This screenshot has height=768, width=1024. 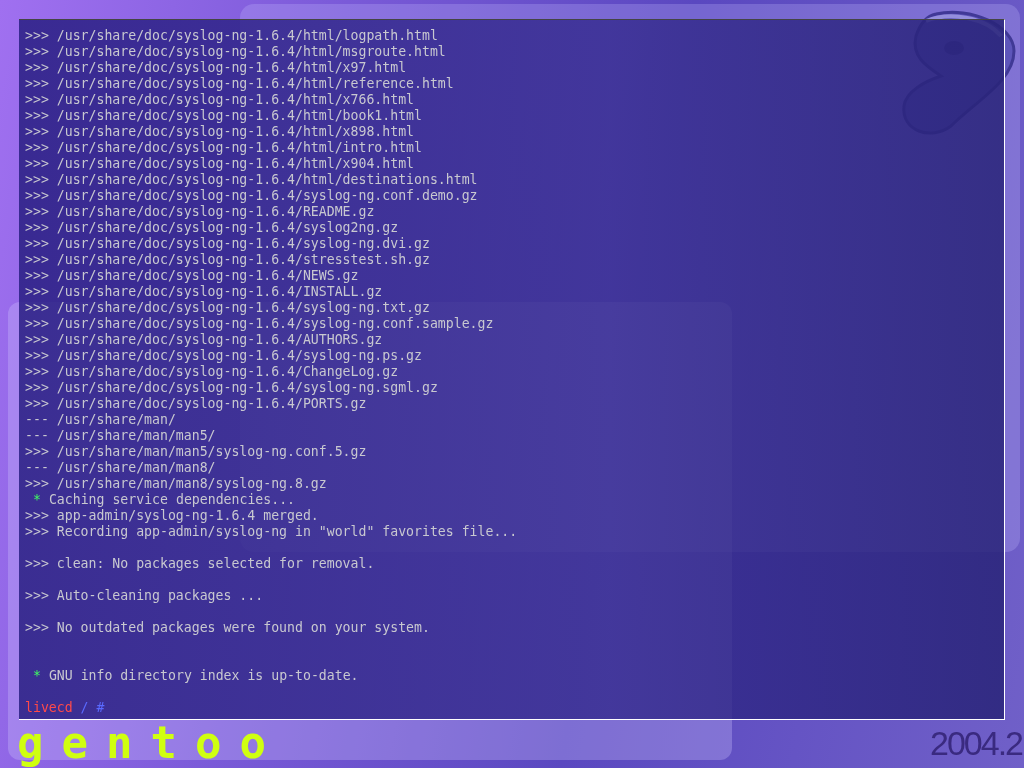 I want to click on gentoo-logo: gentoo, so click(x=150, y=743).